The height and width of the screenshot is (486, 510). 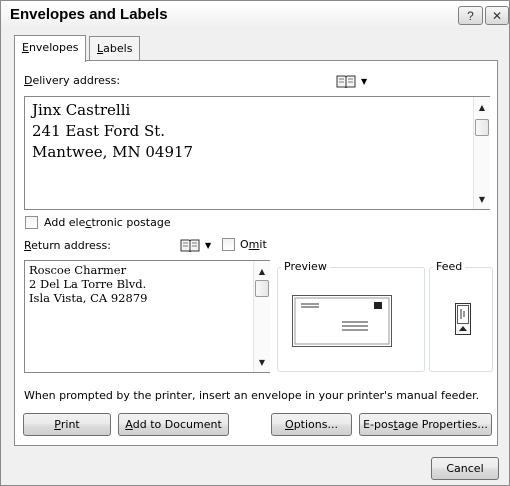 I want to click on close-button: ✕, so click(x=497, y=15).